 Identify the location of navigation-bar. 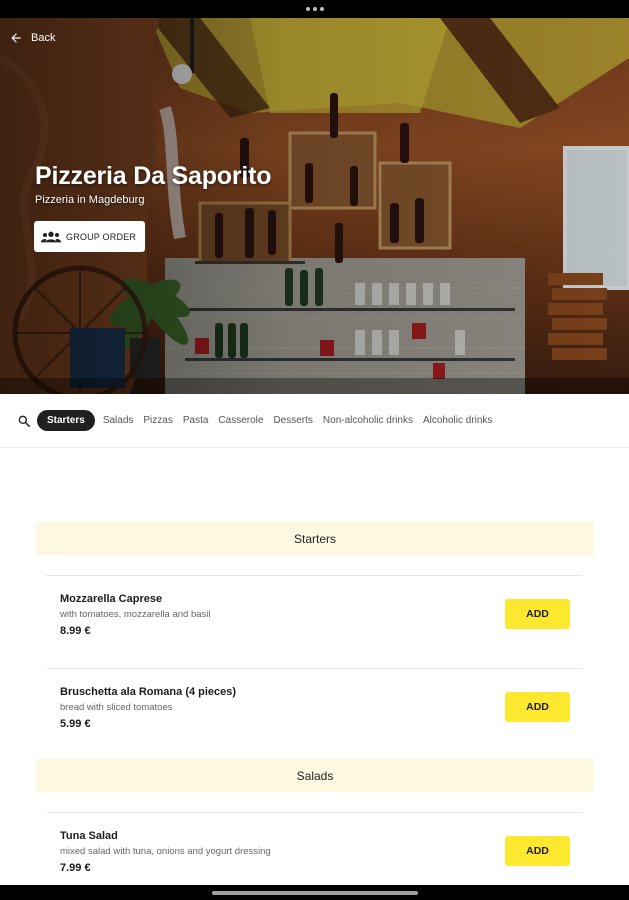
(314, 892).